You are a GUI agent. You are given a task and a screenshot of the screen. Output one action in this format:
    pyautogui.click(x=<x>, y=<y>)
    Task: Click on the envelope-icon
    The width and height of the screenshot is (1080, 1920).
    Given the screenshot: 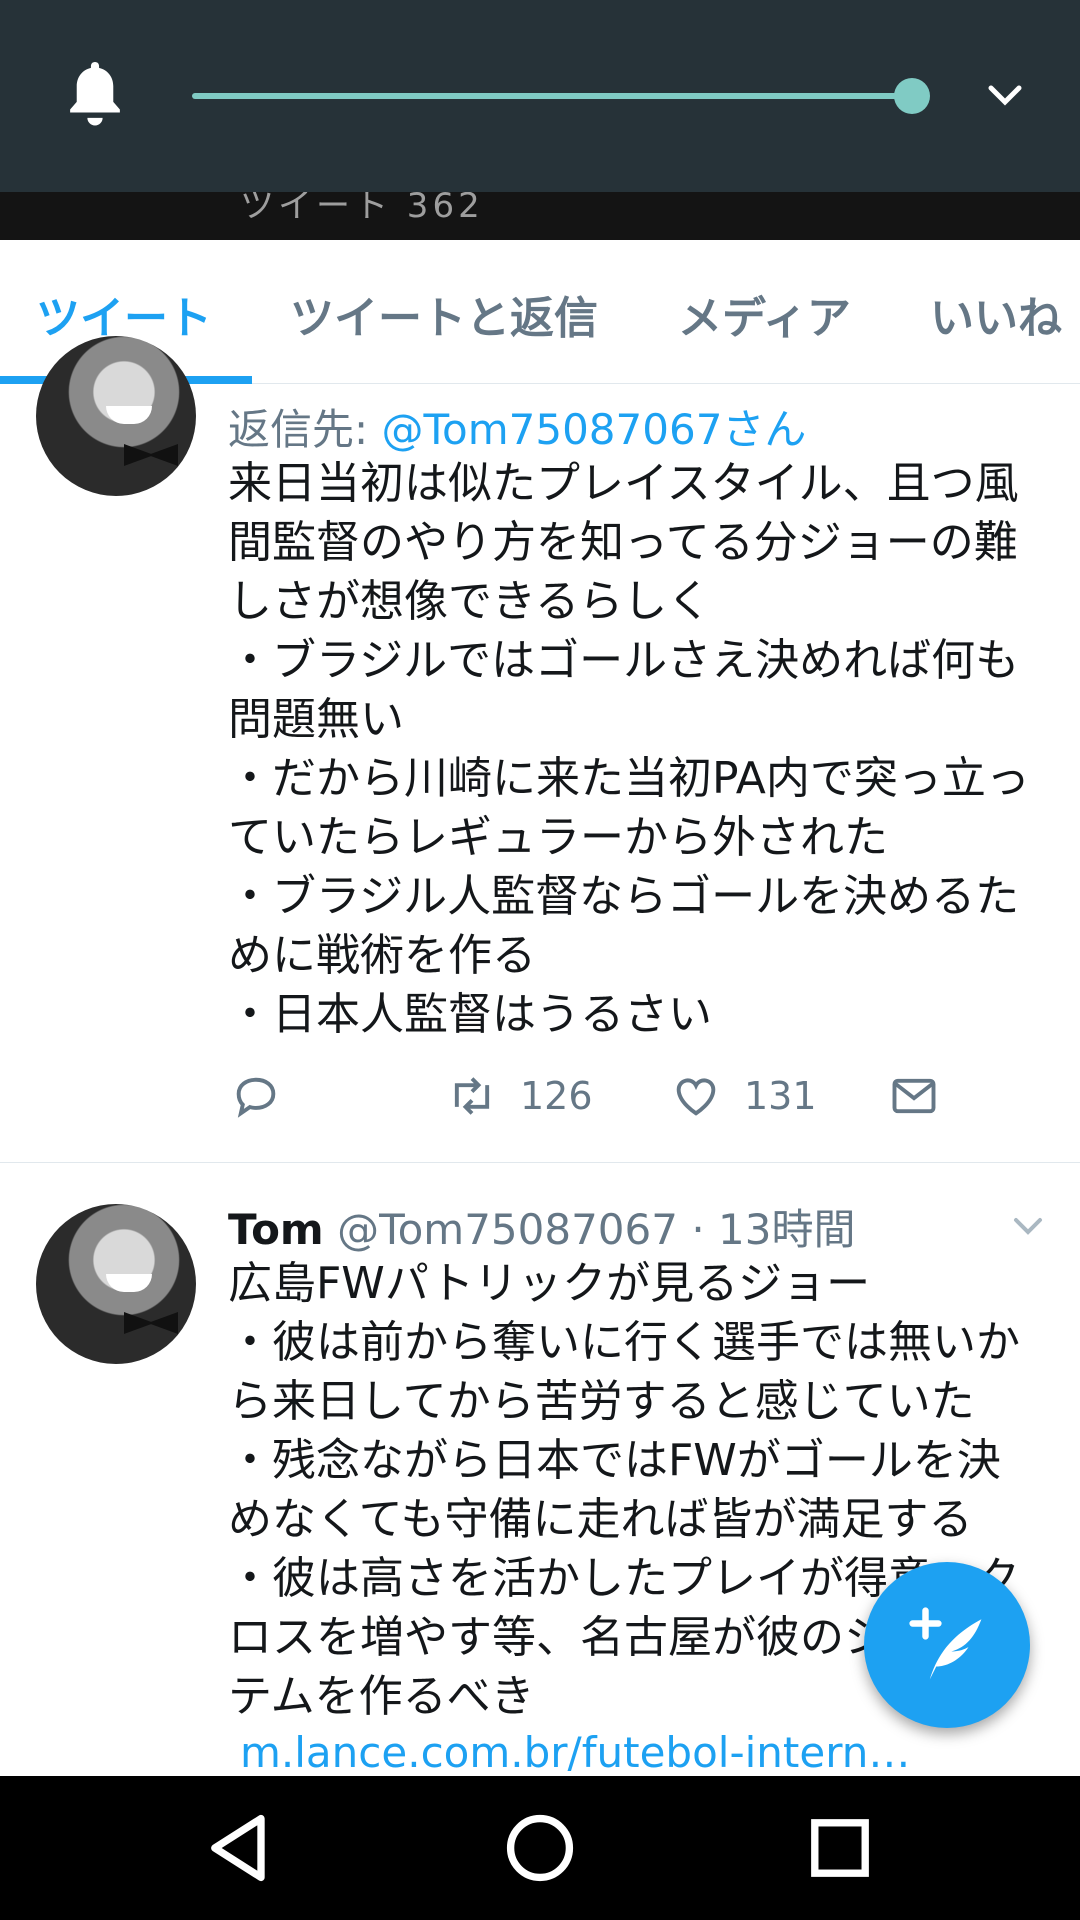 What is the action you would take?
    pyautogui.click(x=914, y=1096)
    